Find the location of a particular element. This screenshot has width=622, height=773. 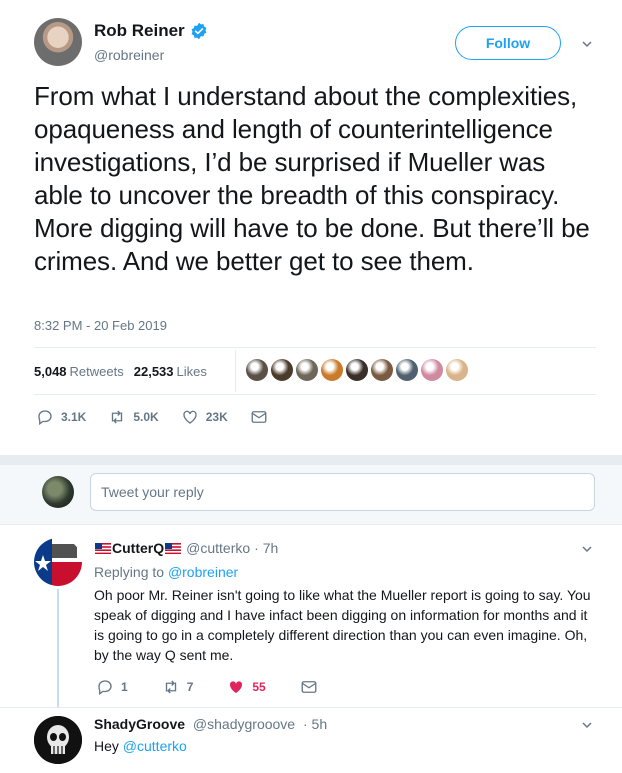

heart-filled-icon is located at coordinates (236, 687).